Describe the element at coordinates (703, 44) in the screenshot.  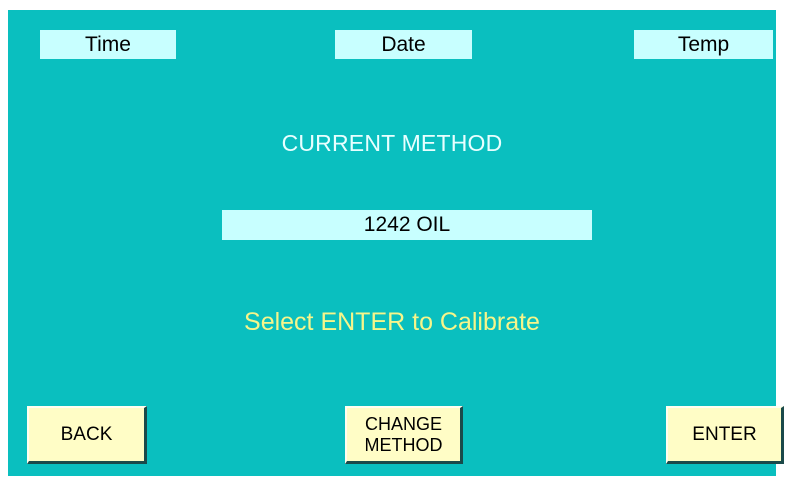
I see `temp-display: Temp` at that location.